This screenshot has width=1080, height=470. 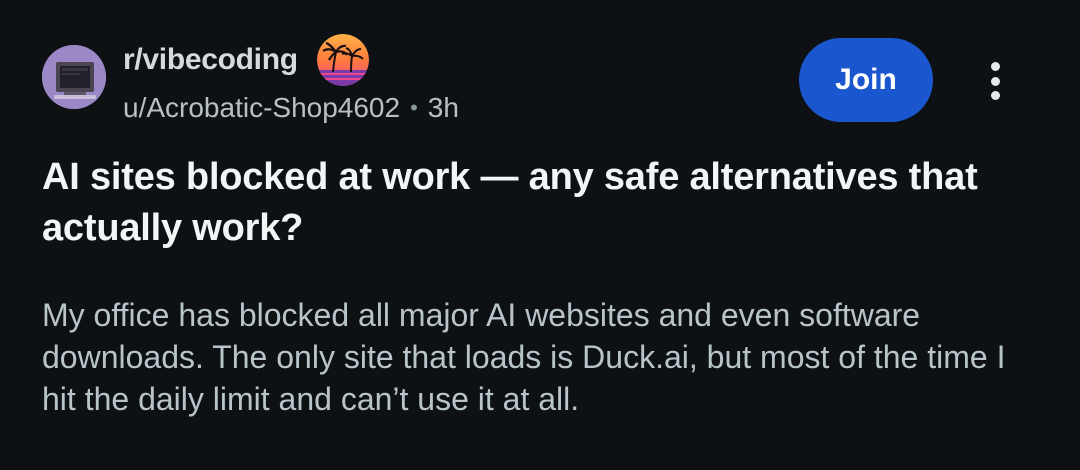 I want to click on post-meta: u/Acrobatic-Shop4602 • 3h, so click(x=291, y=108).